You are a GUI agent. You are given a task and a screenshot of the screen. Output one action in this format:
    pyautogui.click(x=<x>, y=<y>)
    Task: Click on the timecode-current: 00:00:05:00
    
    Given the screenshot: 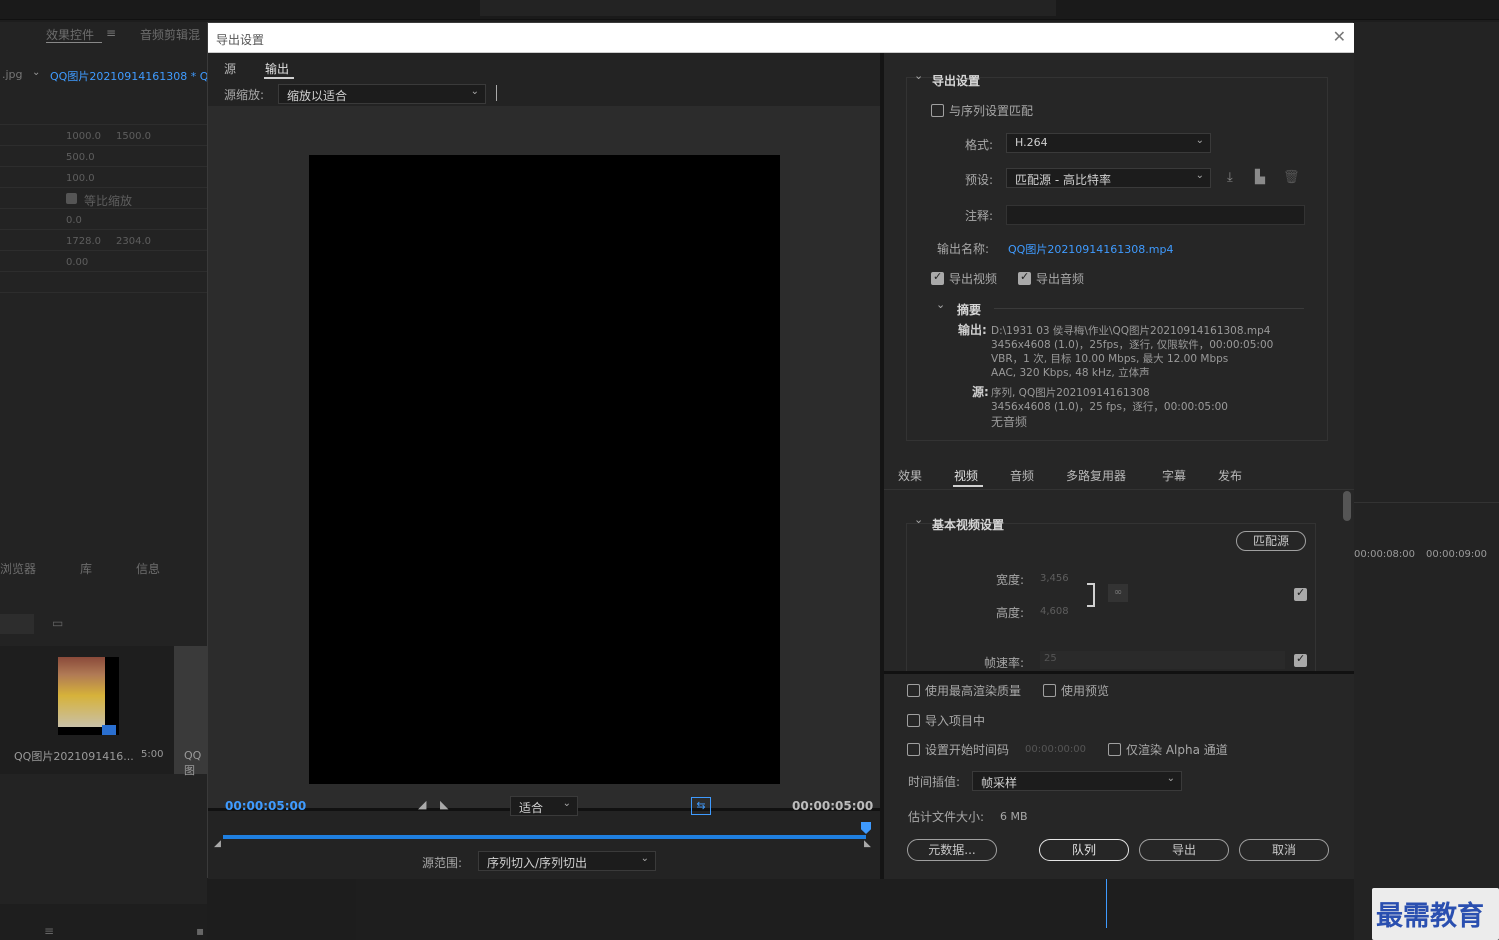 What is the action you would take?
    pyautogui.click(x=265, y=806)
    